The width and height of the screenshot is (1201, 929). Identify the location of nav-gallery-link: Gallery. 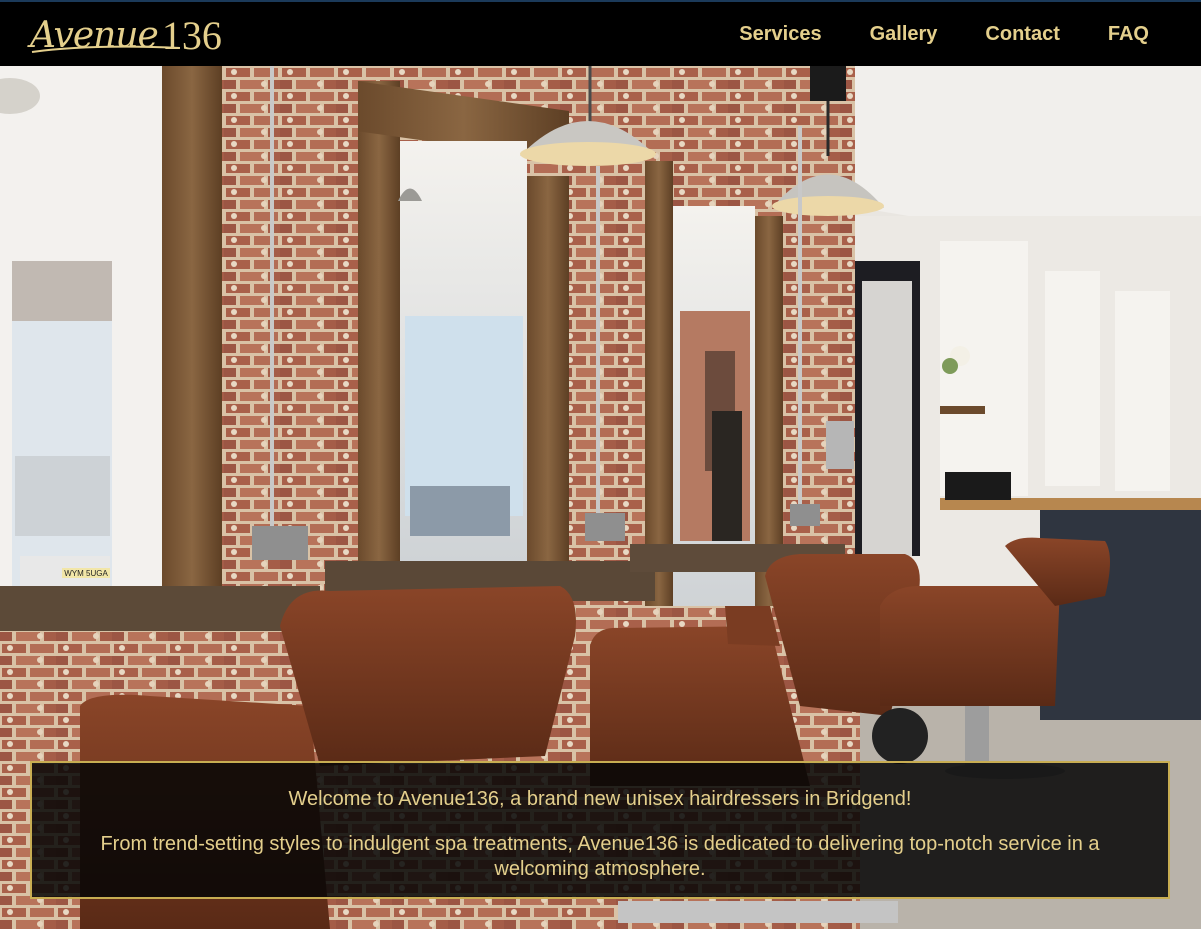
(904, 34).